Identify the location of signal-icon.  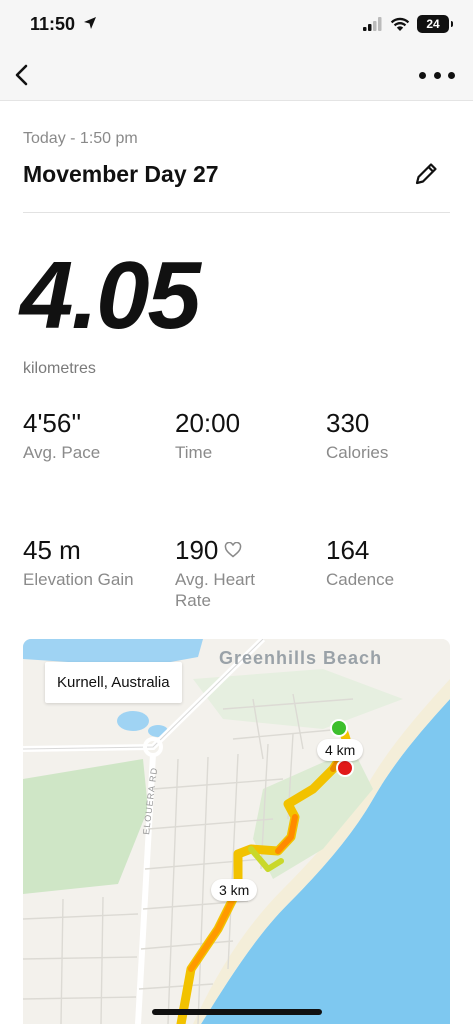
(372, 24).